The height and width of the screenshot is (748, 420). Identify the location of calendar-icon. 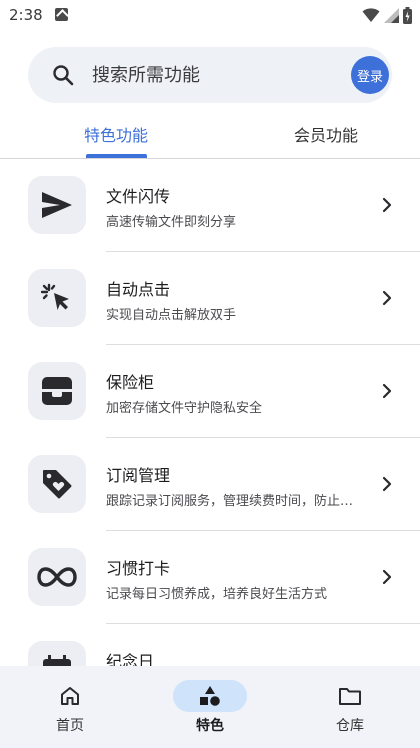
(57, 660).